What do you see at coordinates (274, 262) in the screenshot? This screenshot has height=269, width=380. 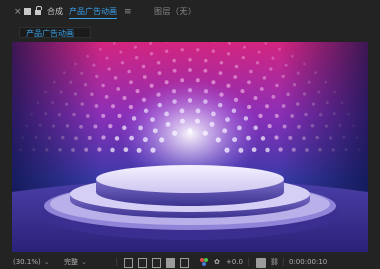 I see `link-icon: ⛓` at bounding box center [274, 262].